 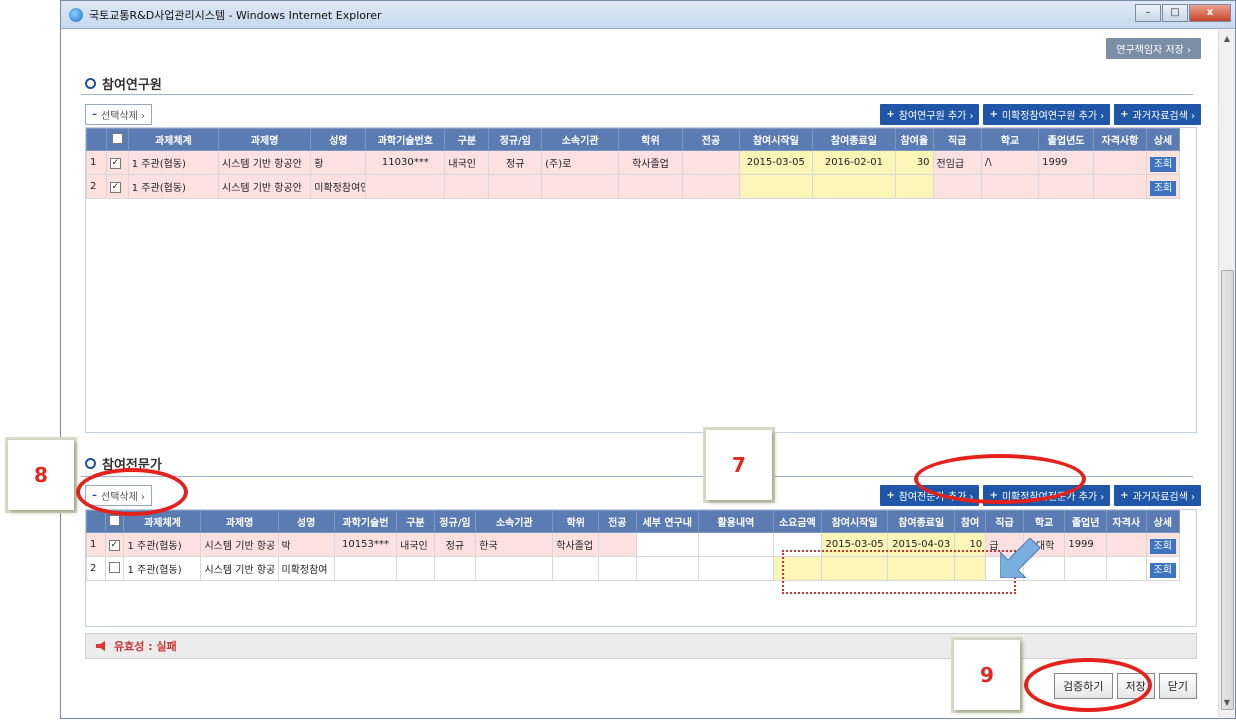 I want to click on cell-rate: 30, so click(x=914, y=162).